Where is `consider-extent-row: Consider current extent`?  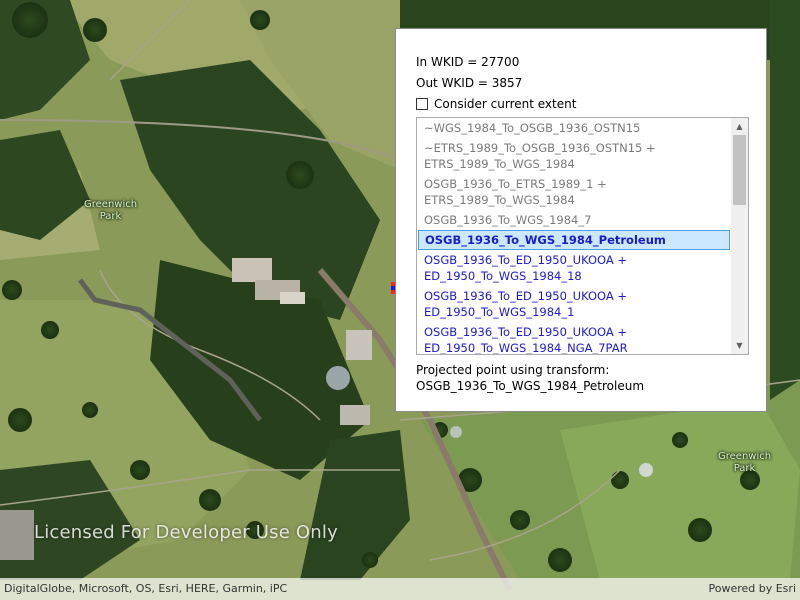
consider-extent-row: Consider current extent is located at coordinates (496, 104).